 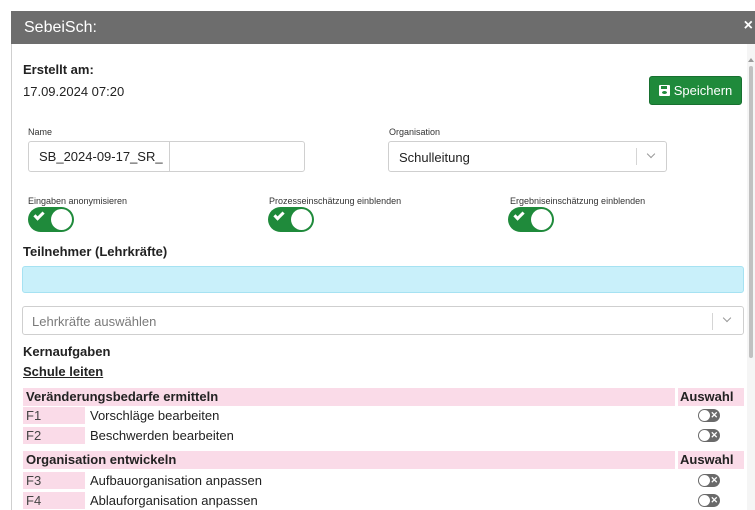 I want to click on teacher-select: Lehrkräfte auswählen, so click(x=383, y=320).